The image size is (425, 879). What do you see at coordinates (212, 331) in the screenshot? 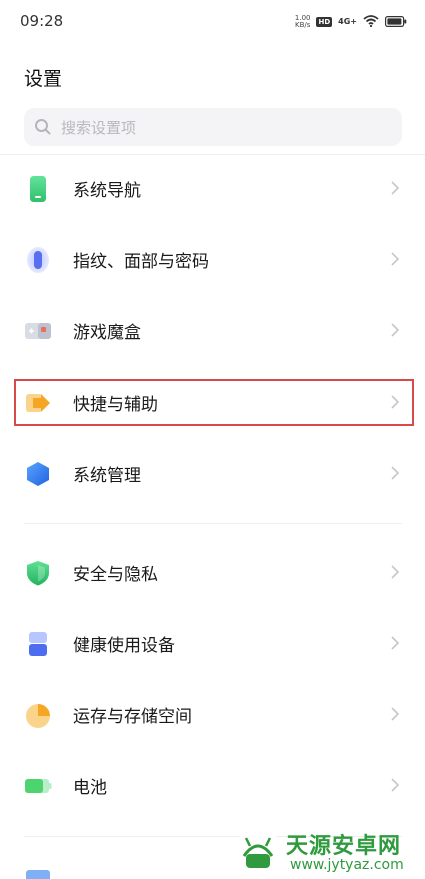
I see `settings-item-game-box: 游戏魔盒` at bounding box center [212, 331].